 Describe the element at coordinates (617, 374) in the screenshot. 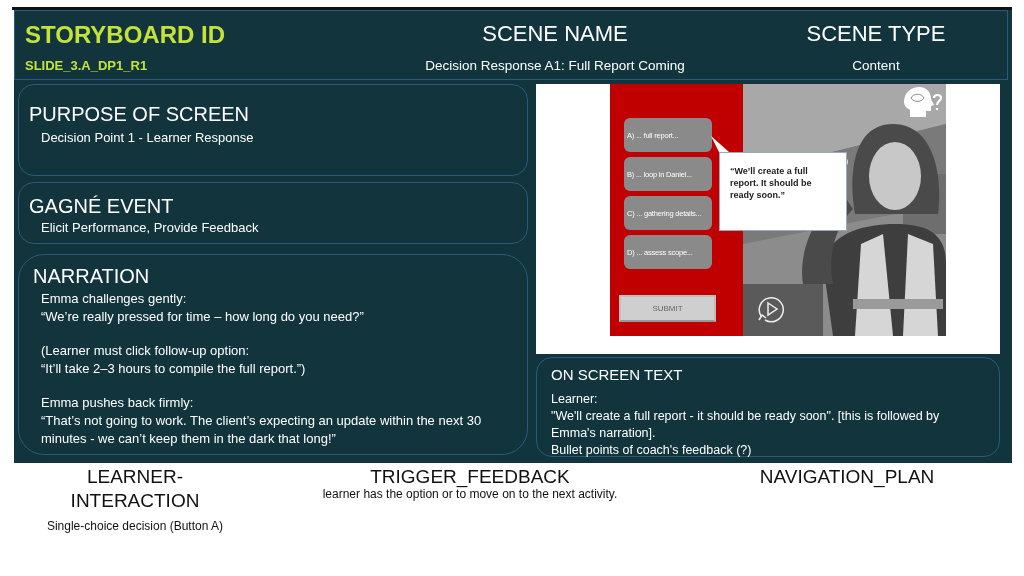

I see `on-screen-text-title: ON SCREEN TEXT` at that location.